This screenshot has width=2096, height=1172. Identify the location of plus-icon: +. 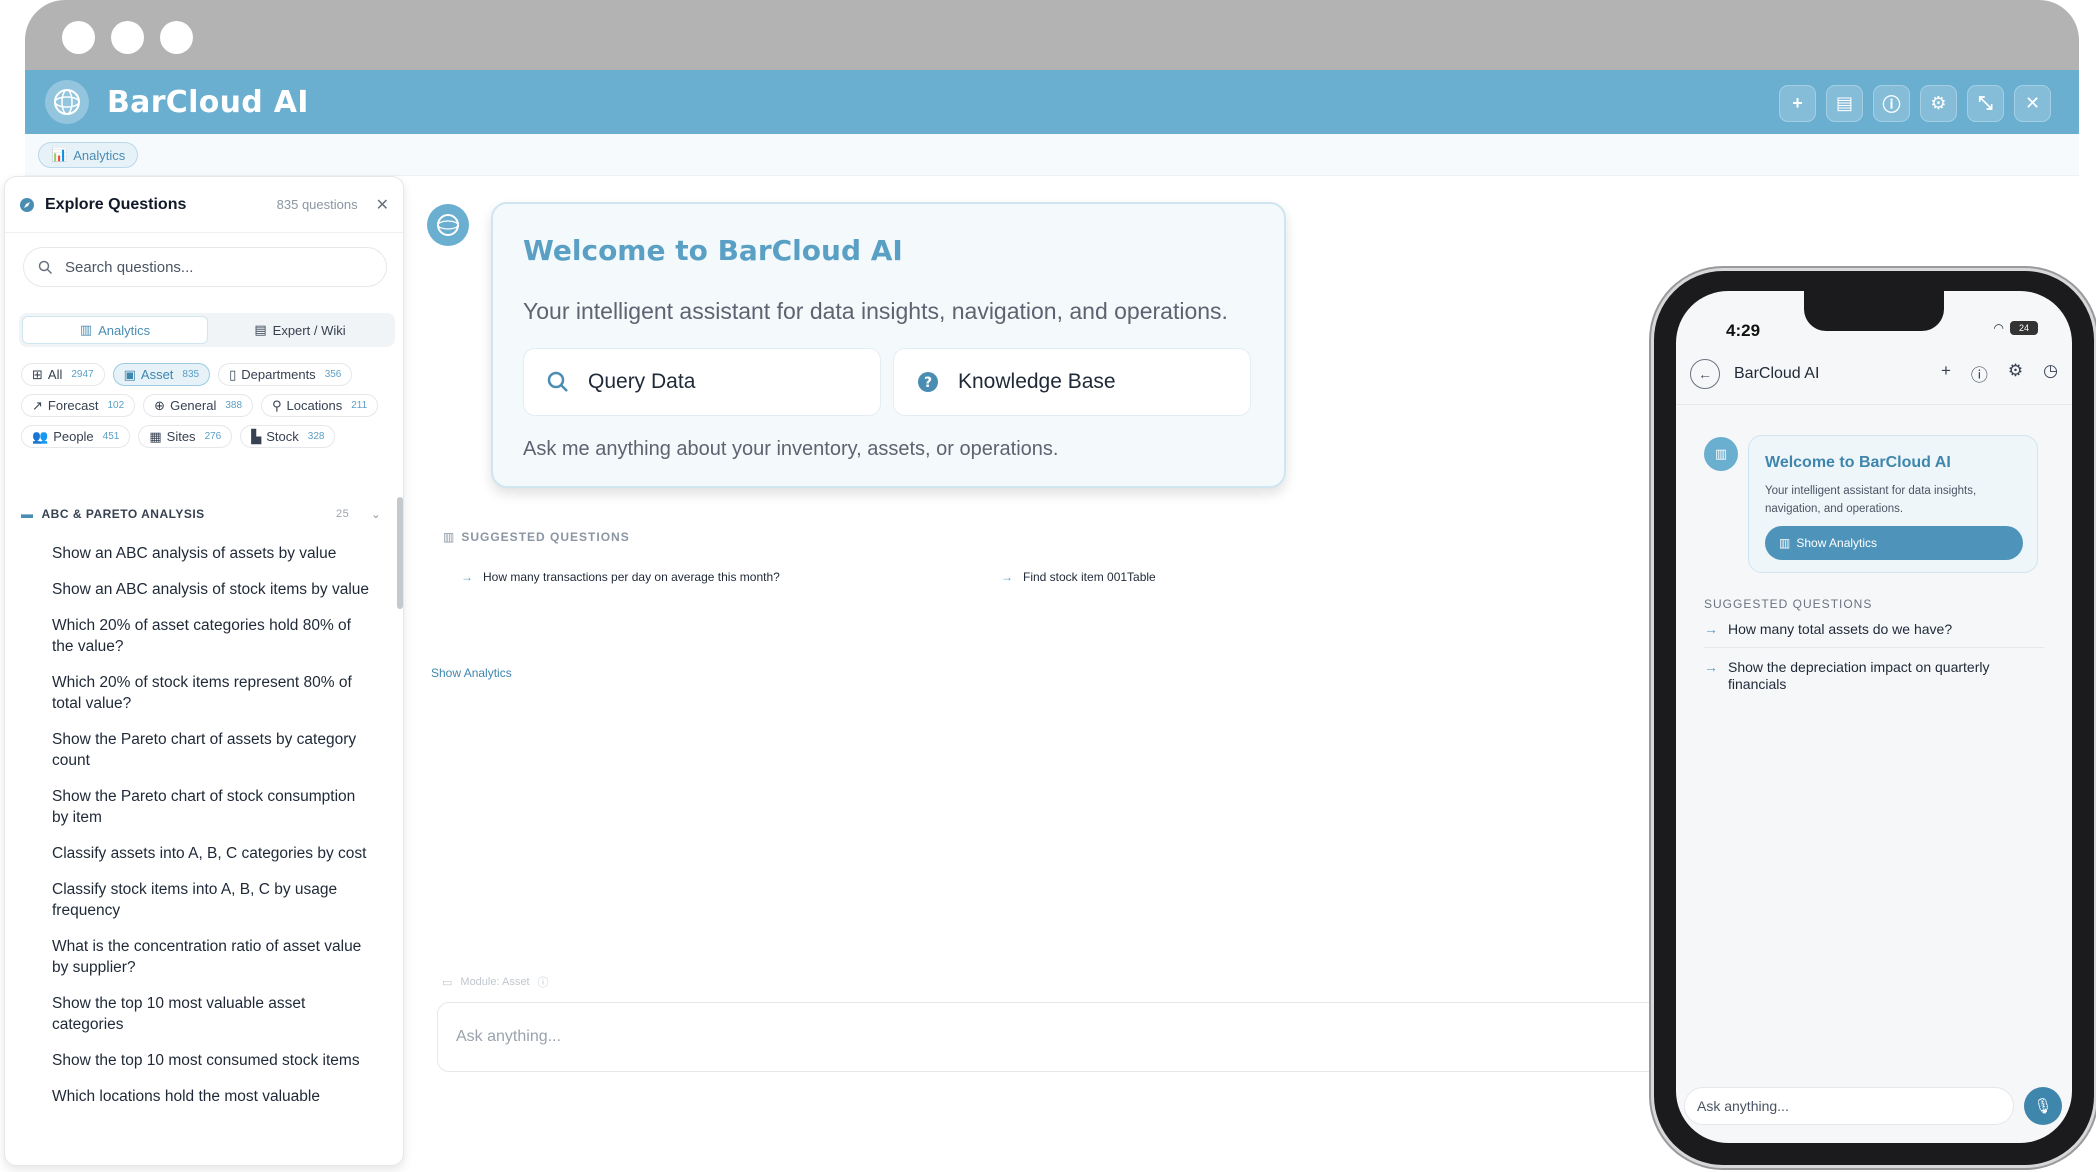
(1946, 373).